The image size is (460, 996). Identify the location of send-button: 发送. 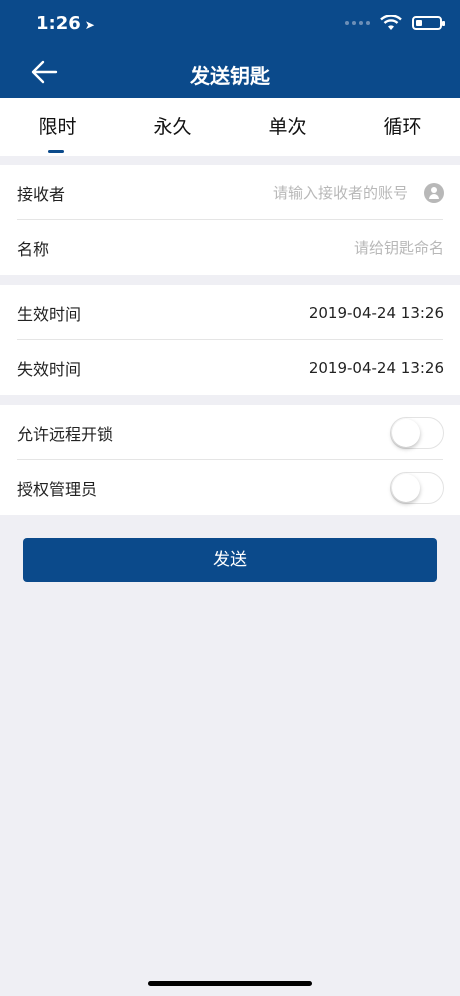
(230, 560).